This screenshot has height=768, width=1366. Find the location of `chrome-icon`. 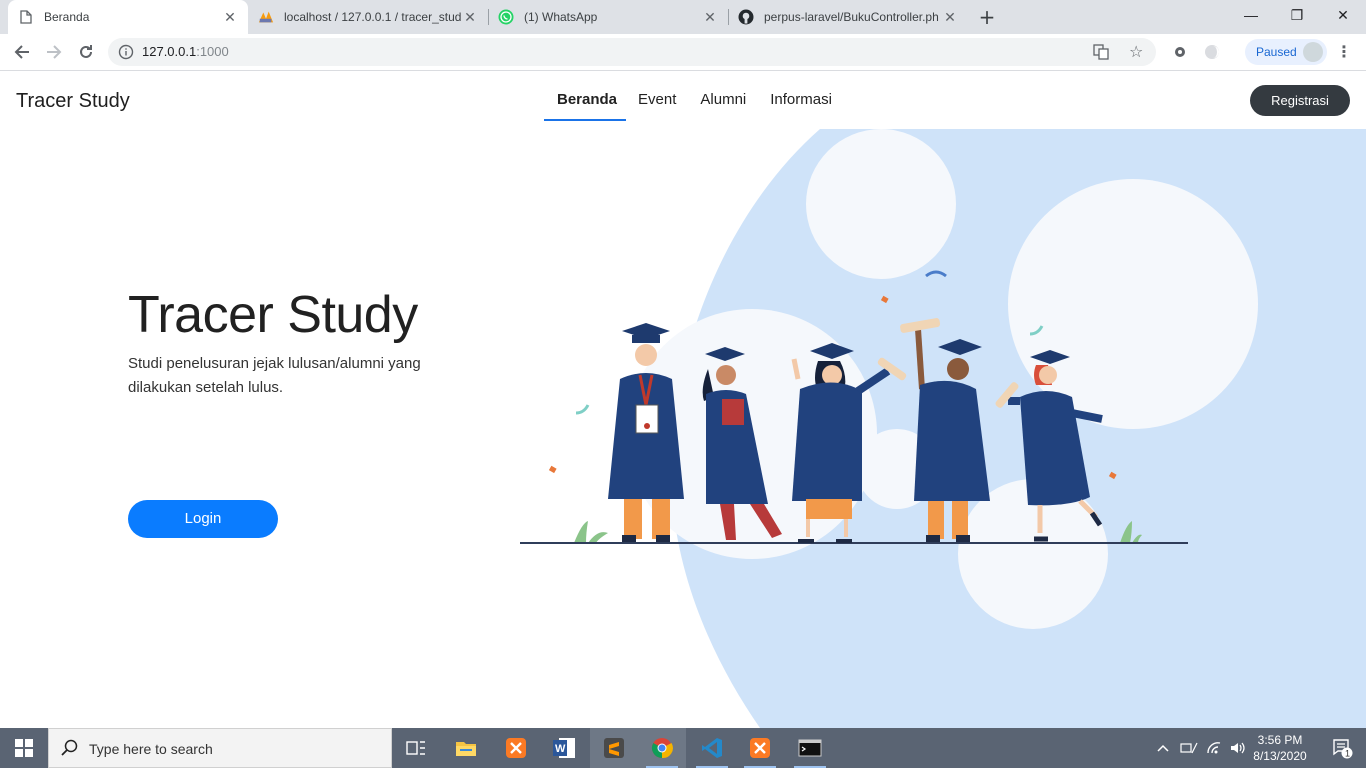

chrome-icon is located at coordinates (662, 748).